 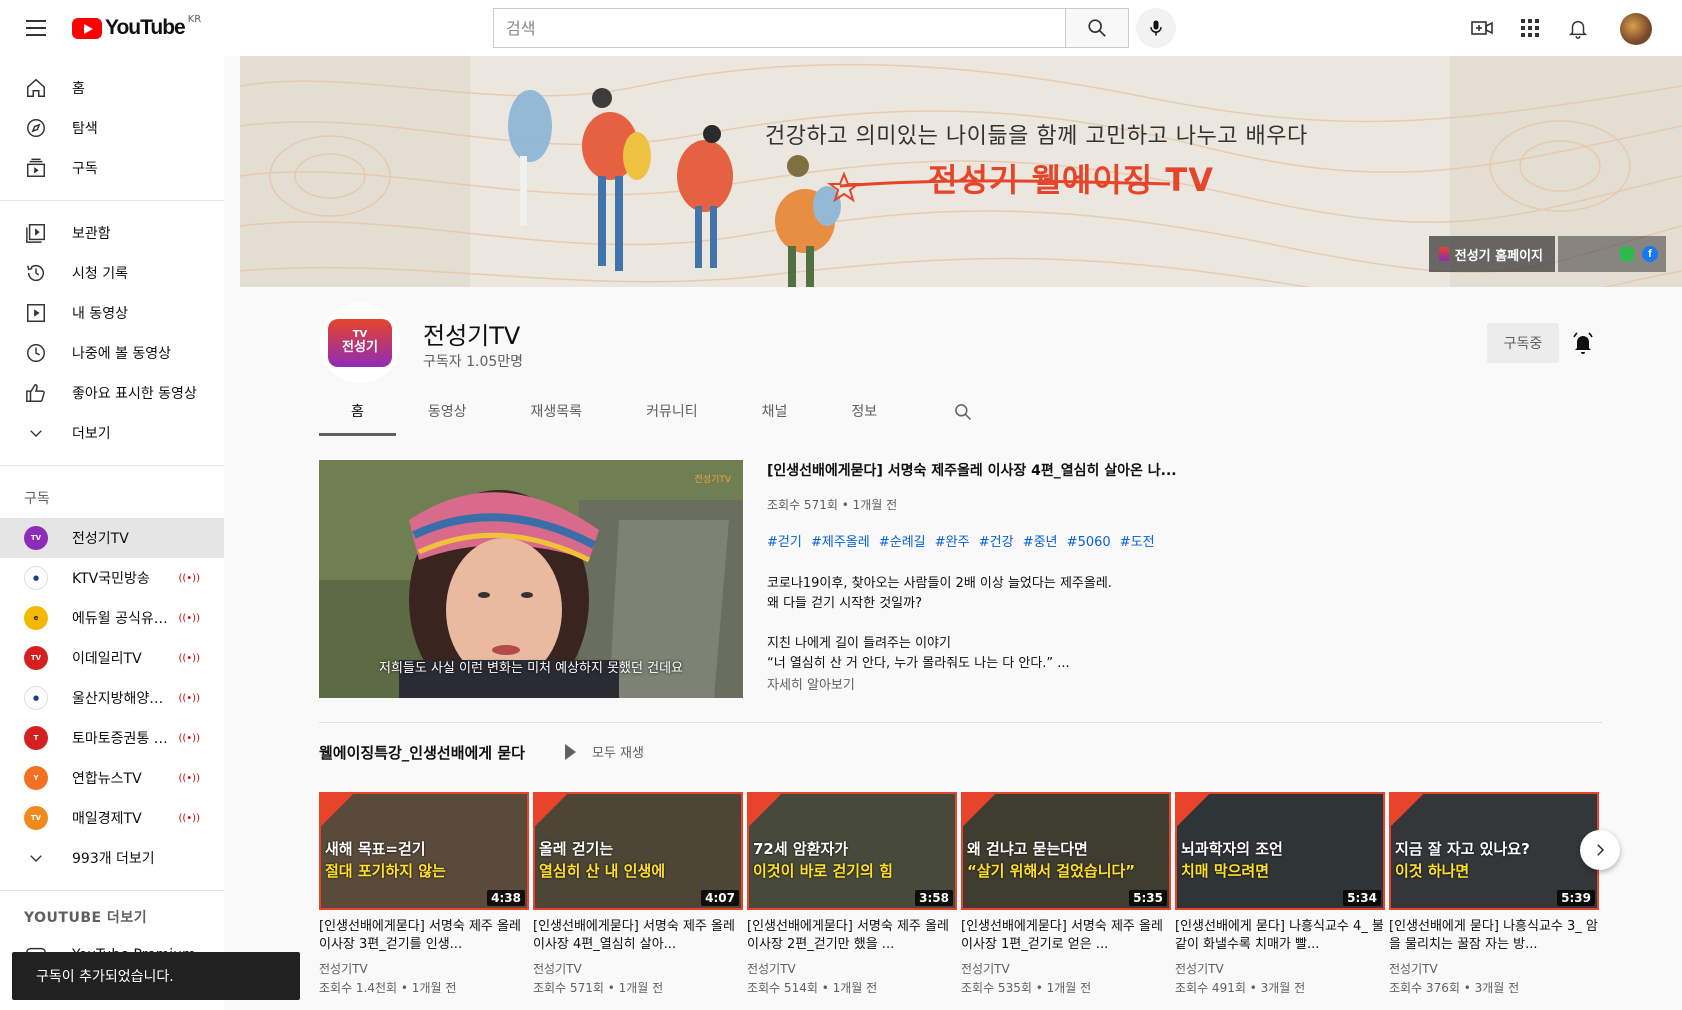 I want to click on youtube-logo: YouTube KR, so click(x=136, y=27).